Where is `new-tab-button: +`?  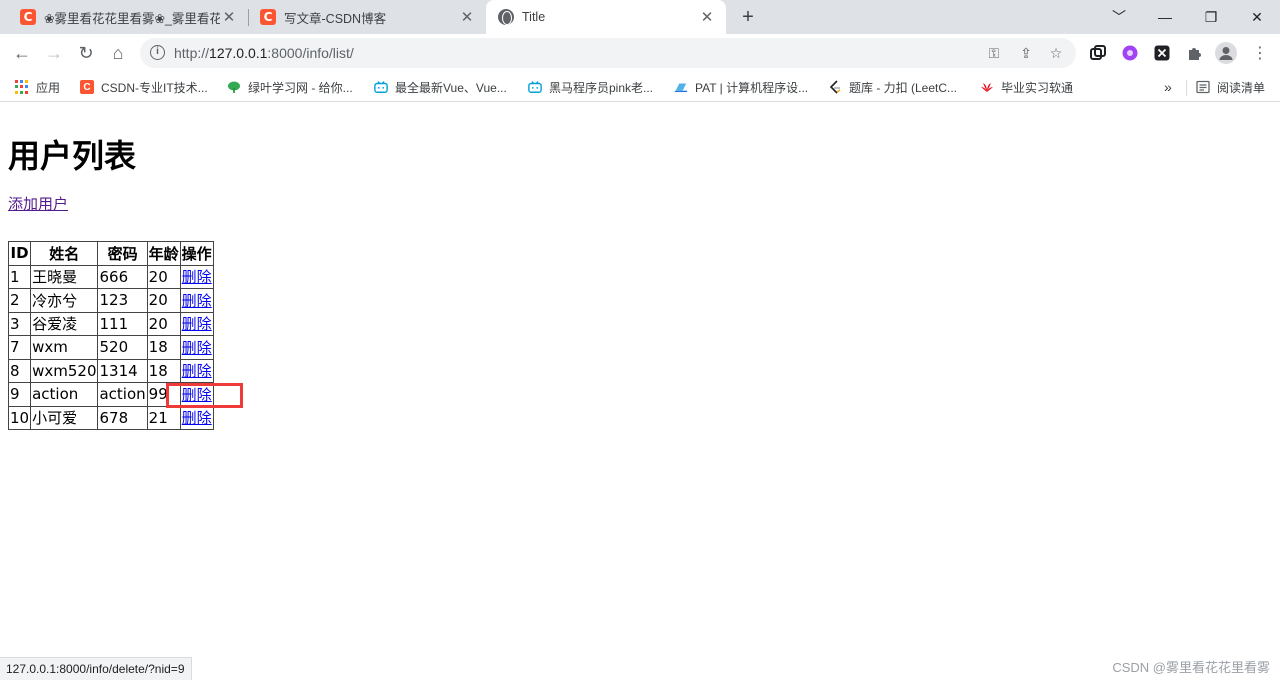 new-tab-button: + is located at coordinates (748, 17).